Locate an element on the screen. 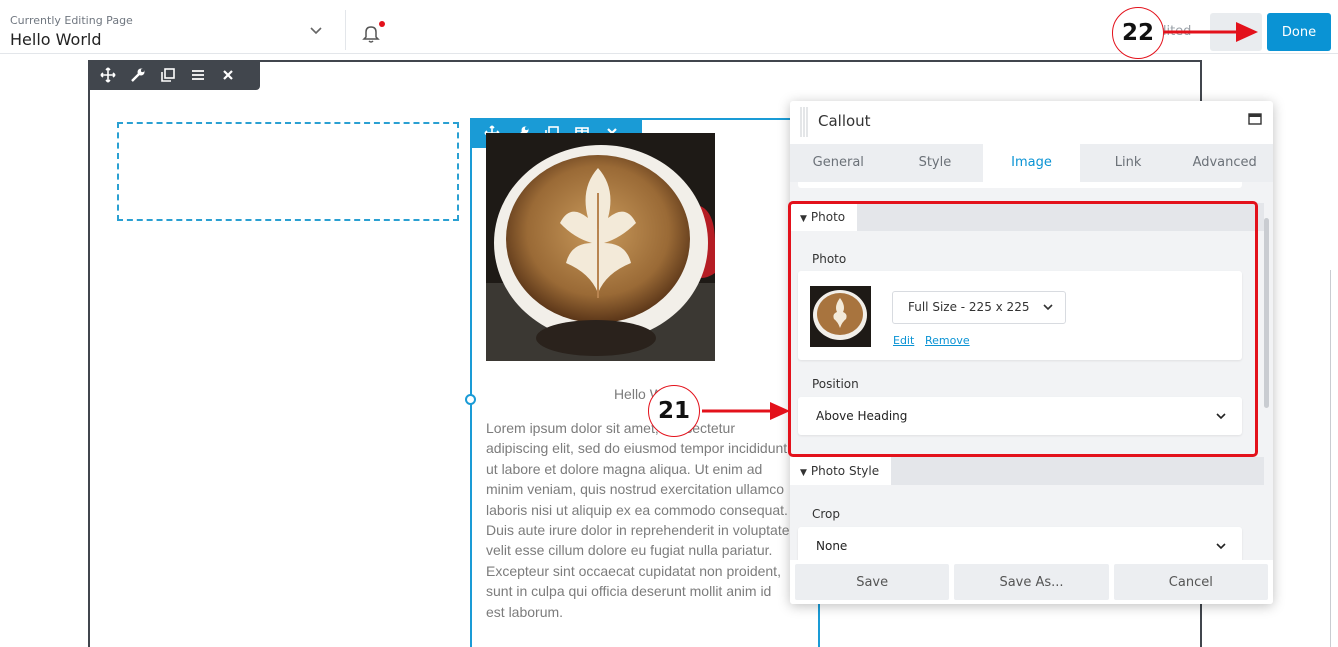 Image resolution: width=1338 pixels, height=647 pixels. crop-field-label: Crop is located at coordinates (826, 514).